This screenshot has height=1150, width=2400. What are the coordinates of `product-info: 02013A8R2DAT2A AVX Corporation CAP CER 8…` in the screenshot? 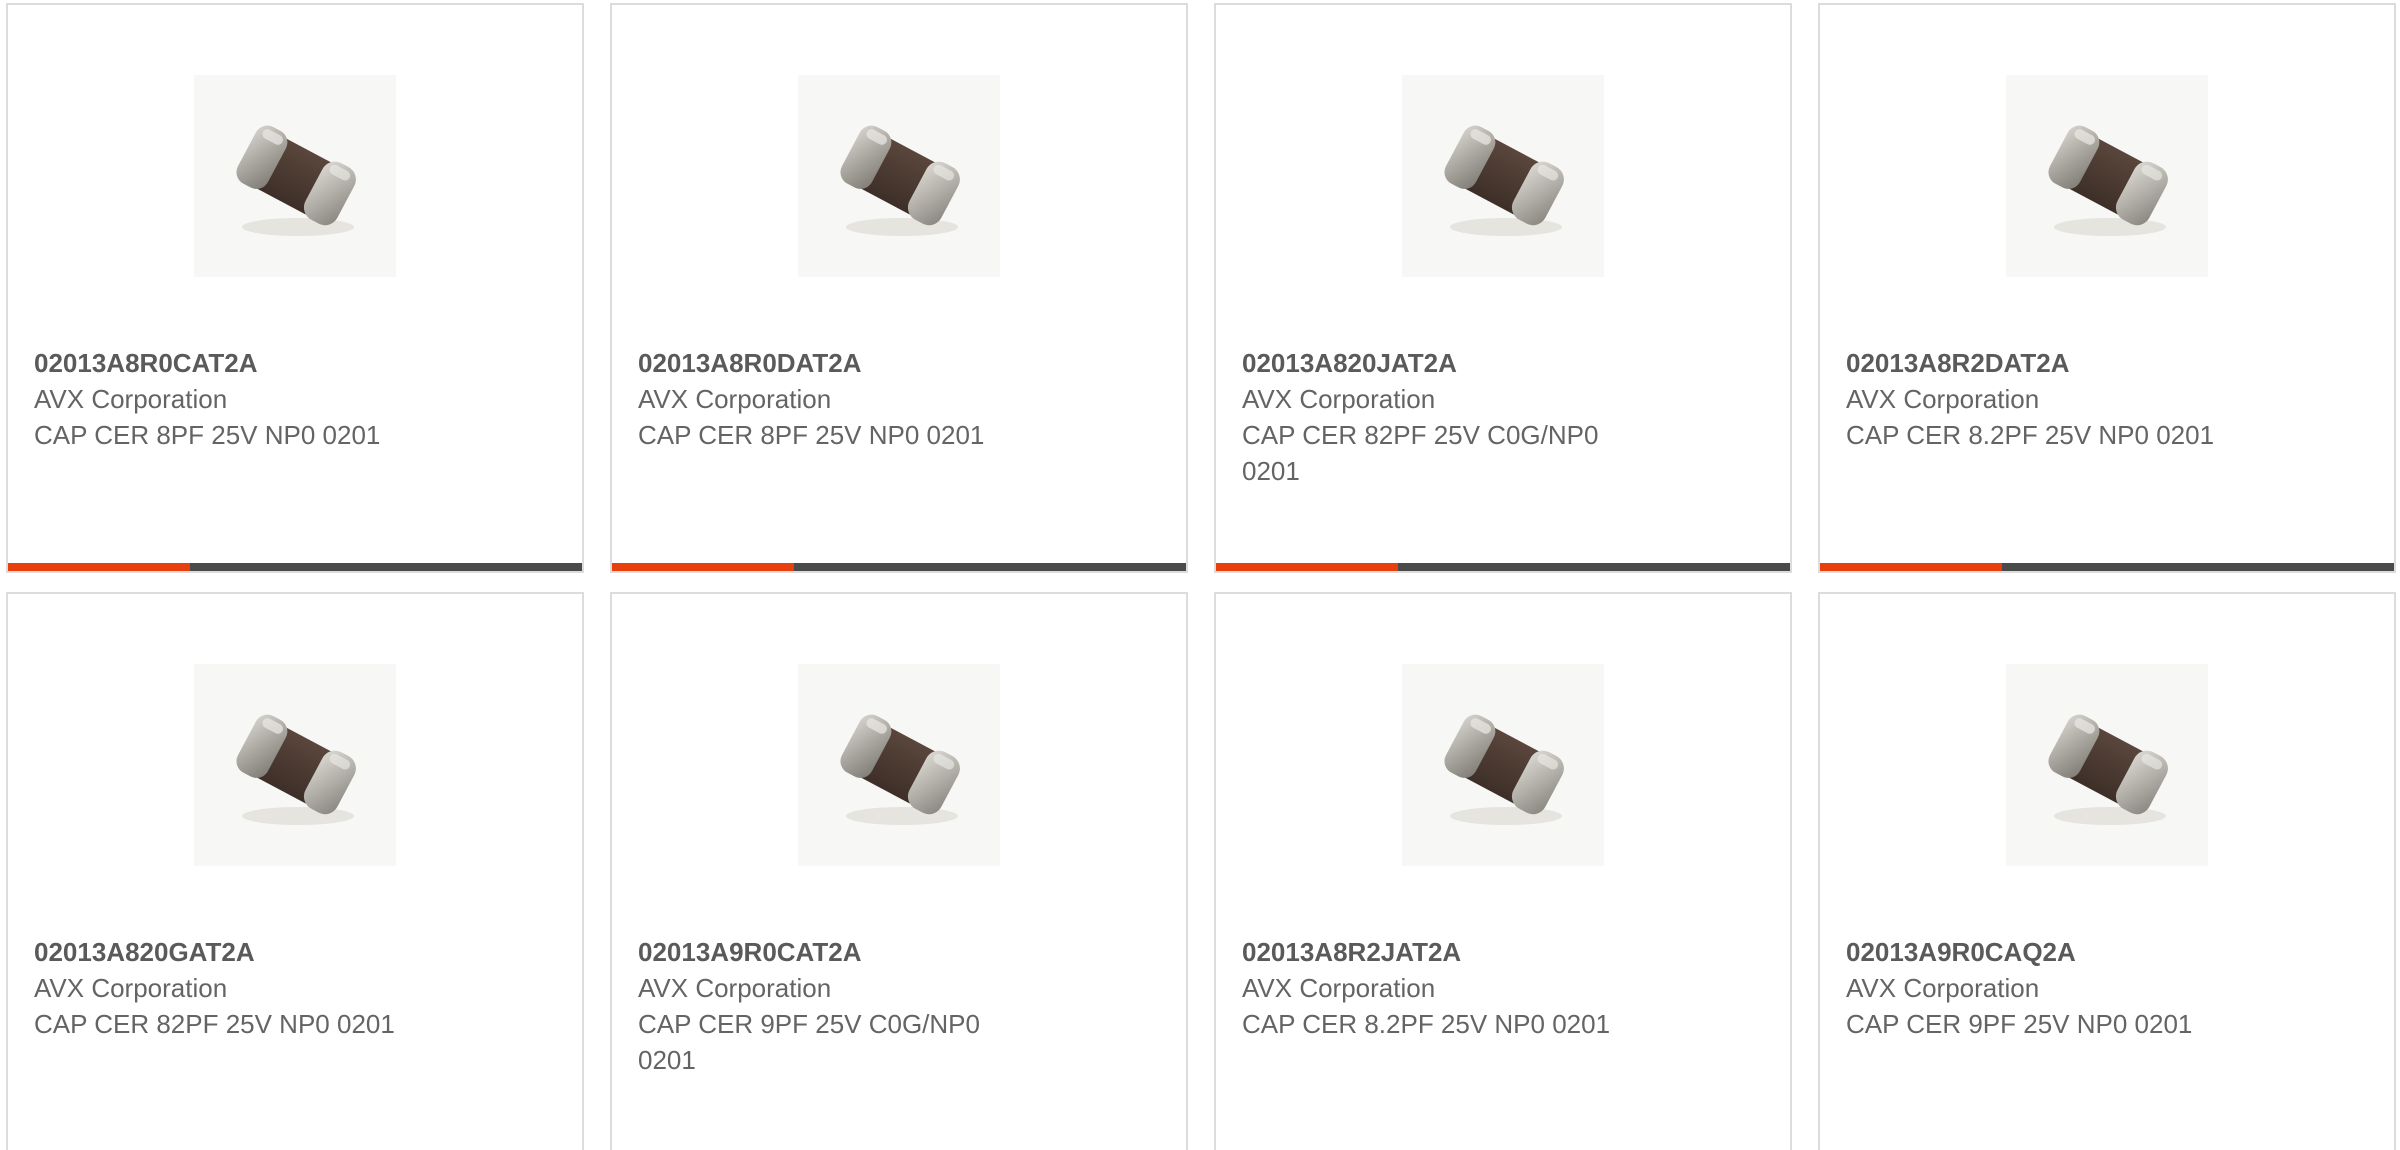 It's located at (2046, 399).